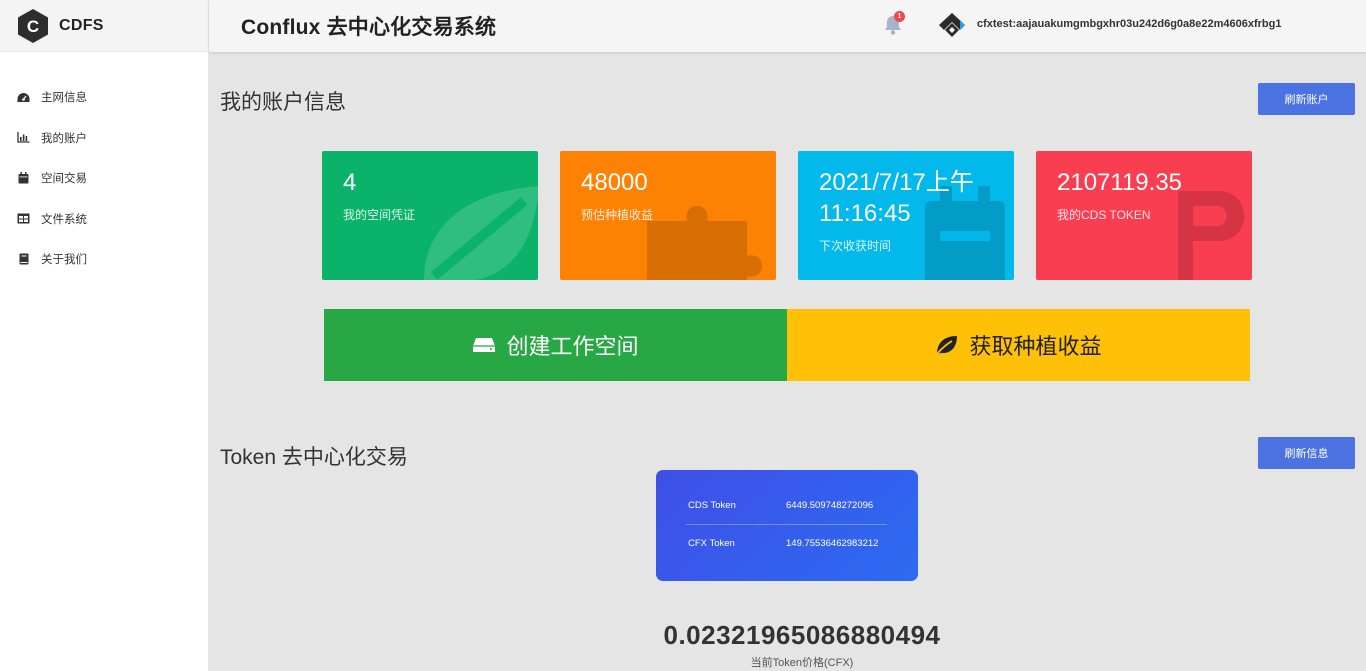 This screenshot has width=1366, height=671. I want to click on sidebar-item-space-trading: 空间交易, so click(104, 178).